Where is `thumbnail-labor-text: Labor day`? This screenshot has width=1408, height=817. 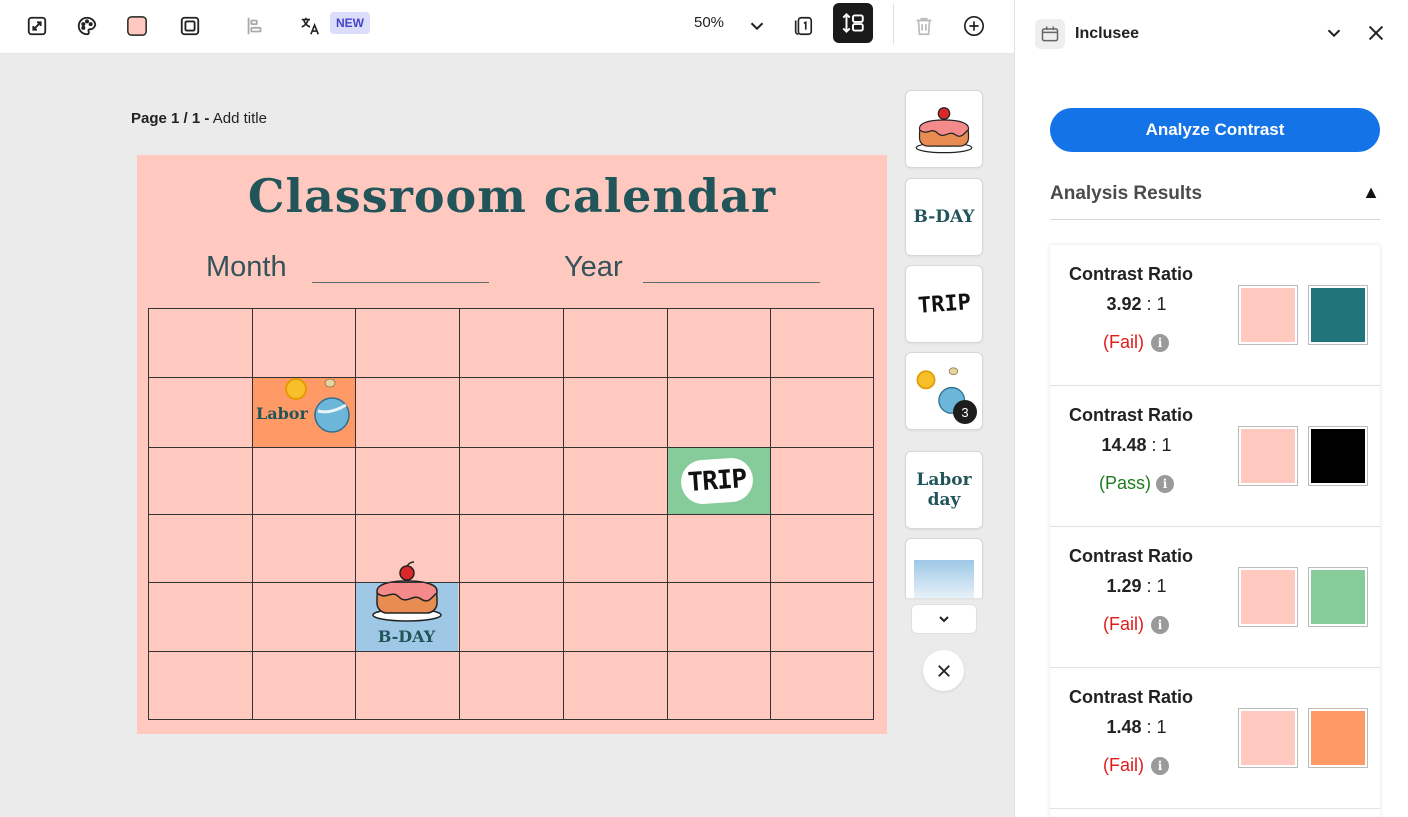 thumbnail-labor-text: Labor day is located at coordinates (944, 489).